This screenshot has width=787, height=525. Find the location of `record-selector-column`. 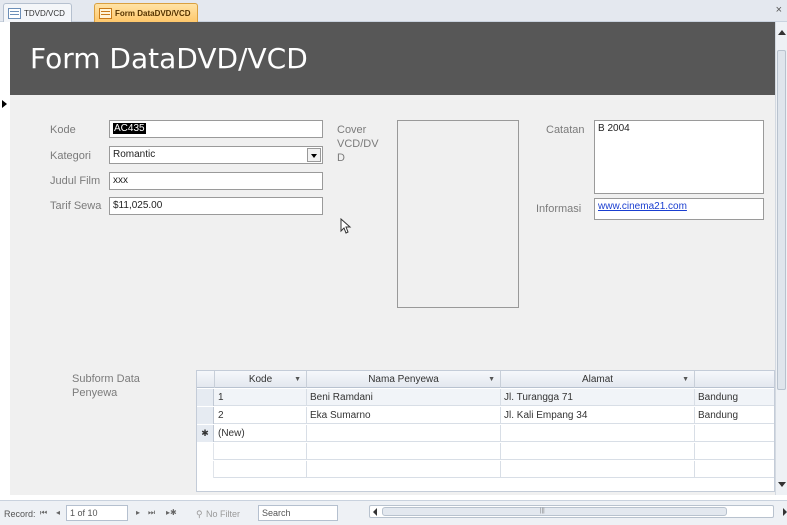

record-selector-column is located at coordinates (5, 295).